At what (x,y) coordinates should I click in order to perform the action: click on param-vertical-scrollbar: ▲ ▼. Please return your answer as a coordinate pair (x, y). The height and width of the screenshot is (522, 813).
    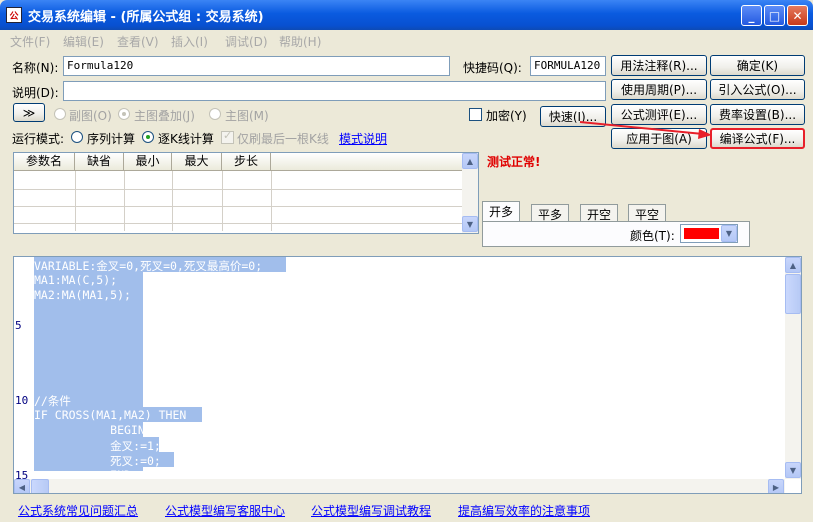
    Looking at the image, I should click on (470, 193).